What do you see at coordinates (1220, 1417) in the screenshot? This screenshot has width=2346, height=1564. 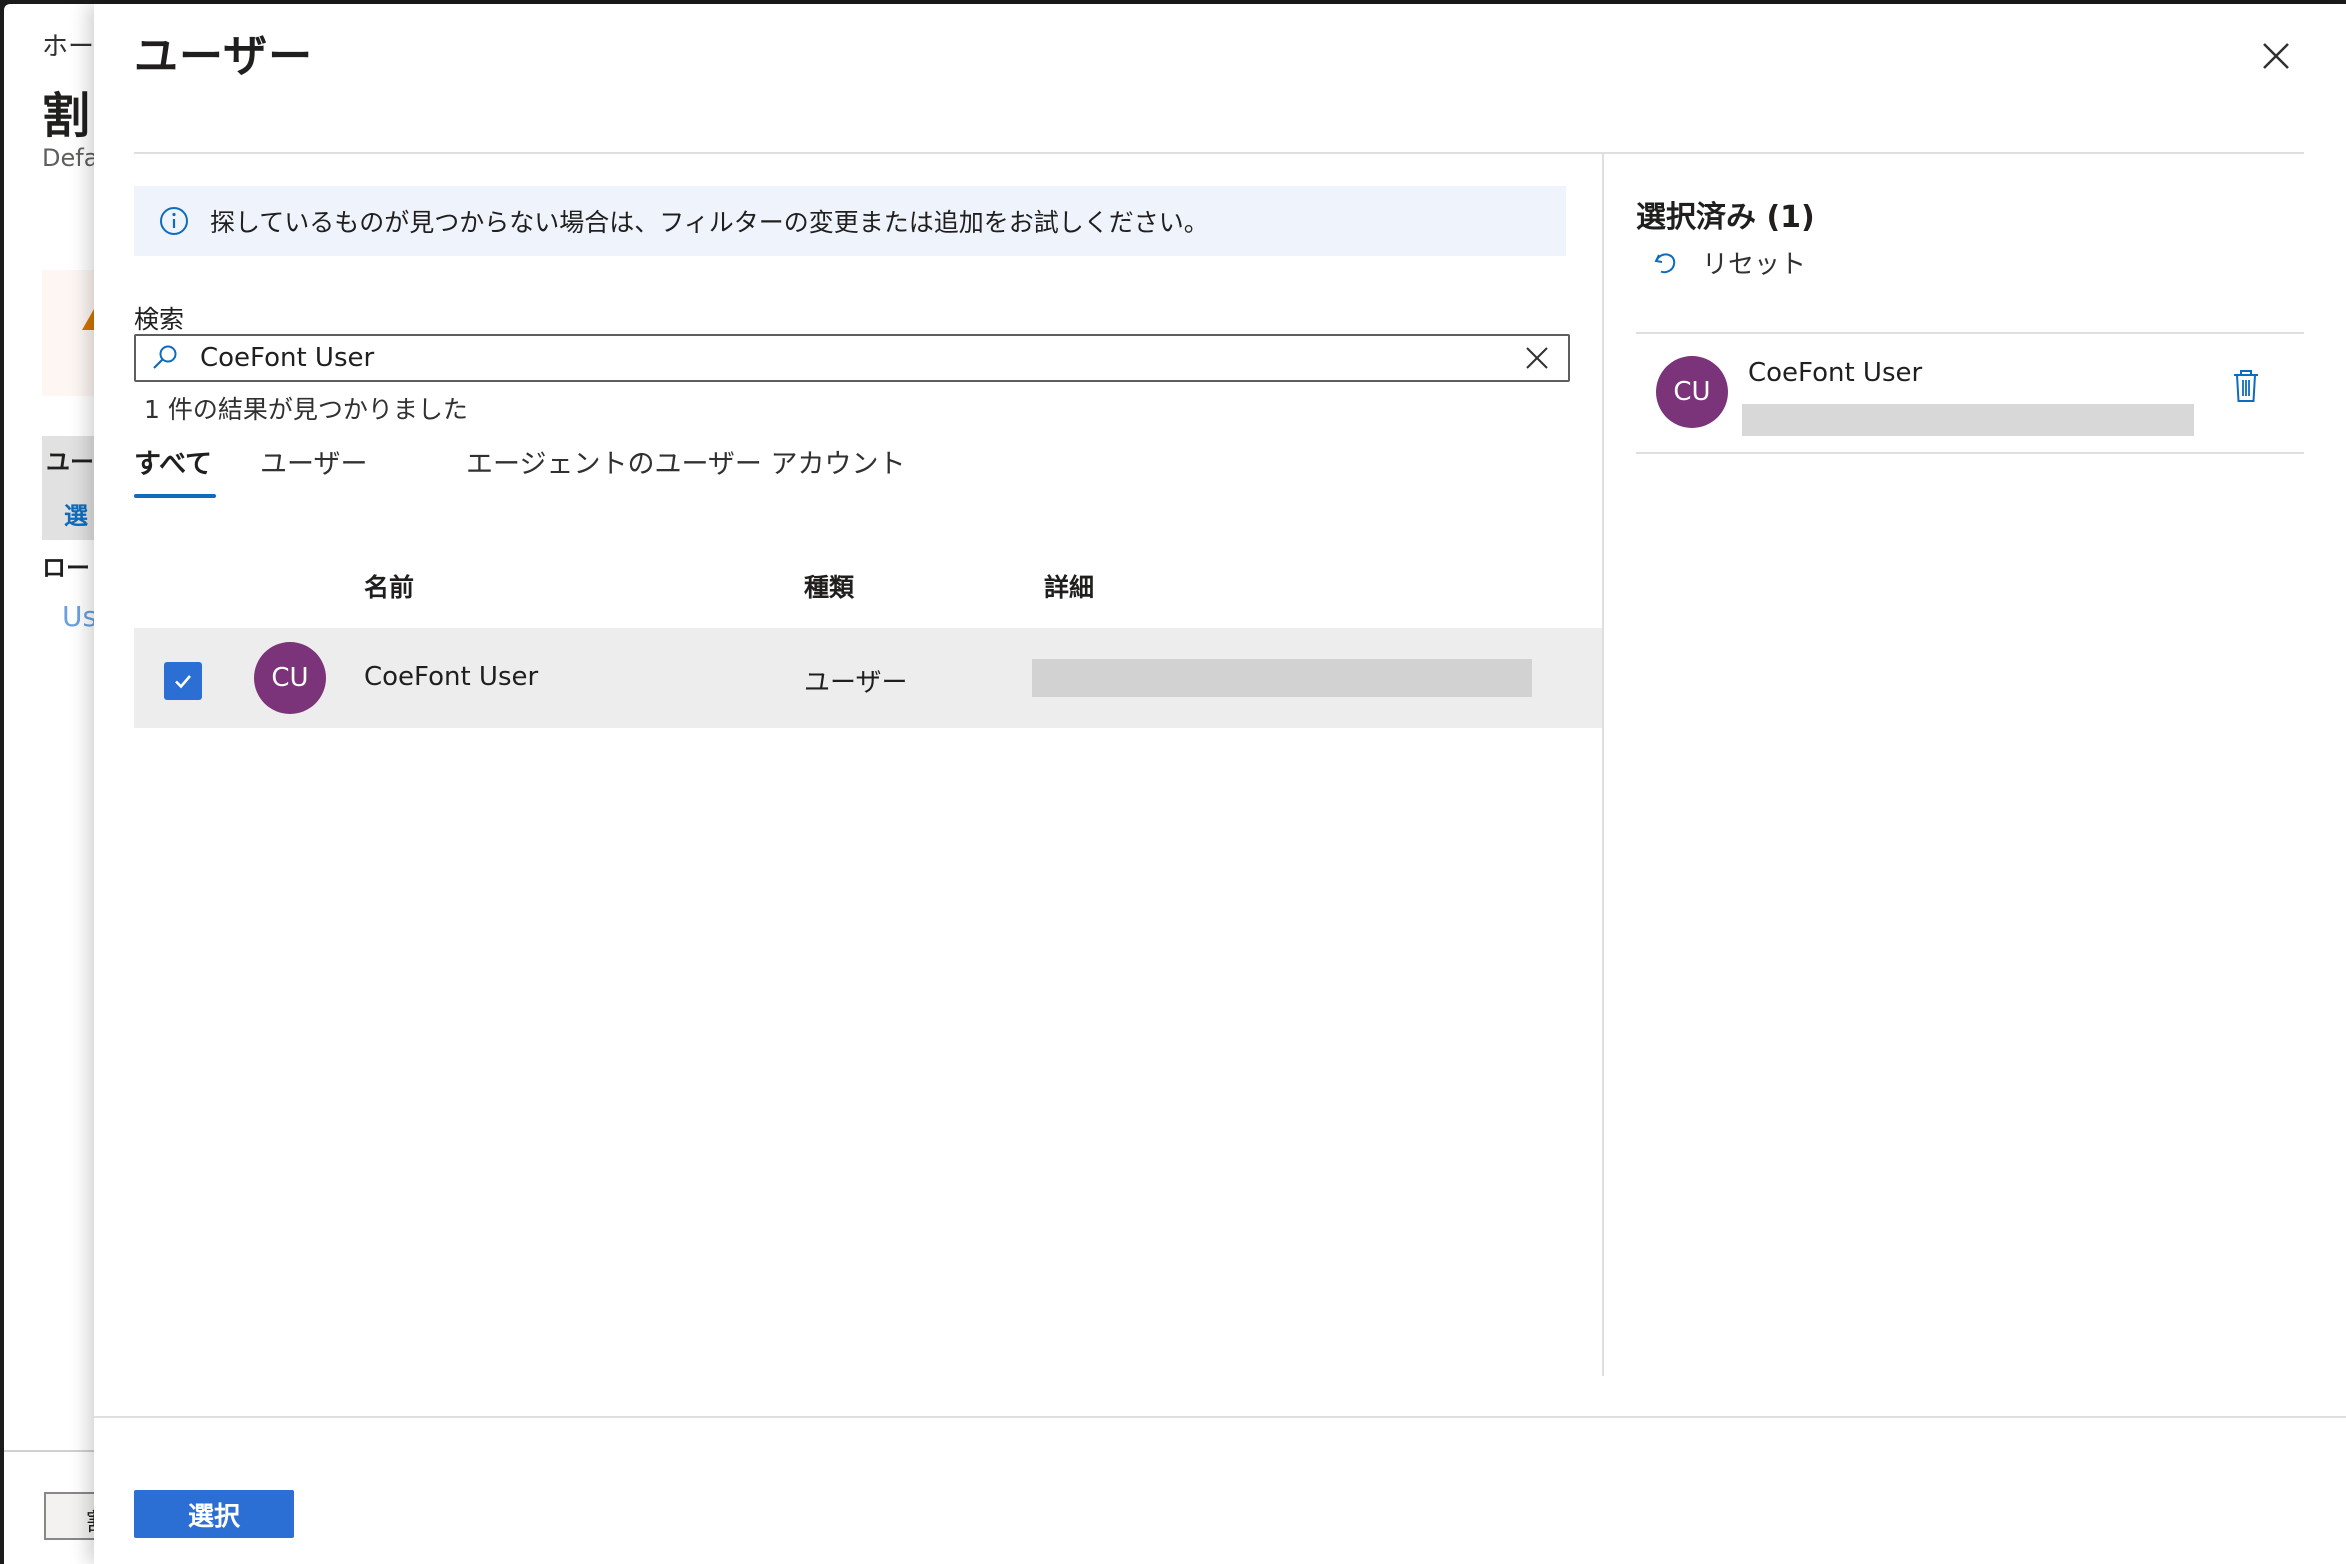 I see `footer-divider` at bounding box center [1220, 1417].